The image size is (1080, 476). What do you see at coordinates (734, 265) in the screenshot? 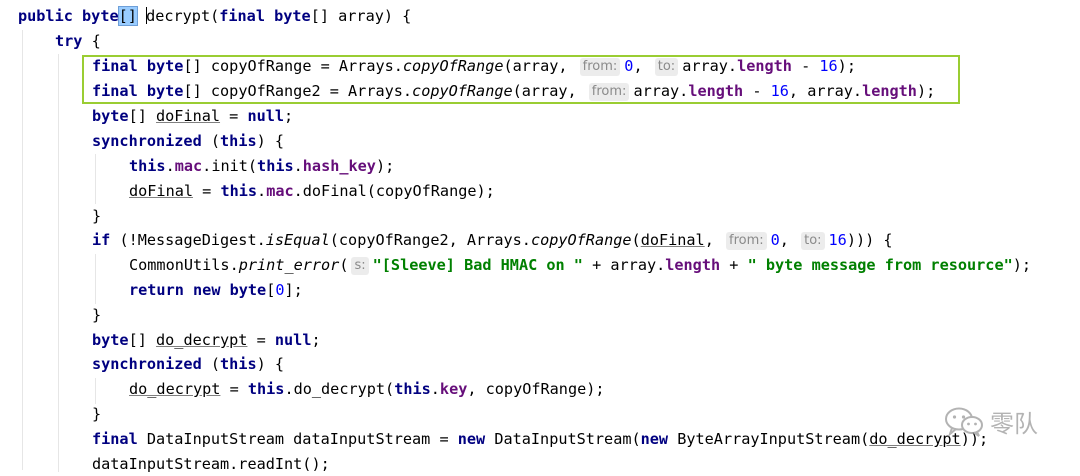
I see `code-text: +` at bounding box center [734, 265].